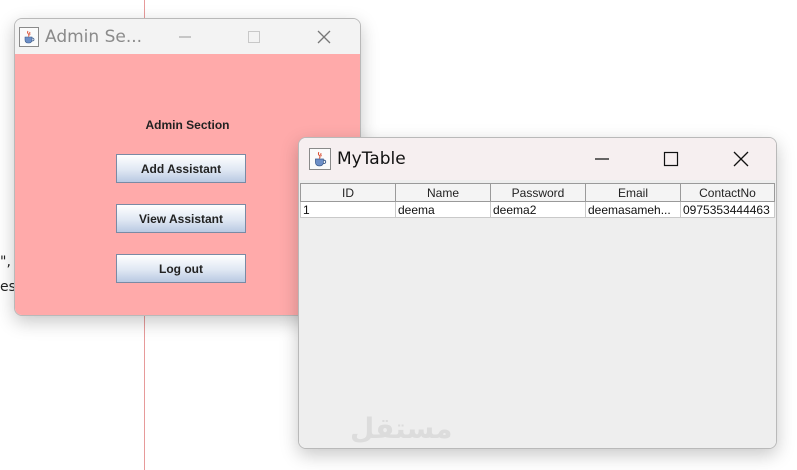 This screenshot has width=797, height=470. Describe the element at coordinates (181, 218) in the screenshot. I see `view-assistant-button: View Assistant` at that location.